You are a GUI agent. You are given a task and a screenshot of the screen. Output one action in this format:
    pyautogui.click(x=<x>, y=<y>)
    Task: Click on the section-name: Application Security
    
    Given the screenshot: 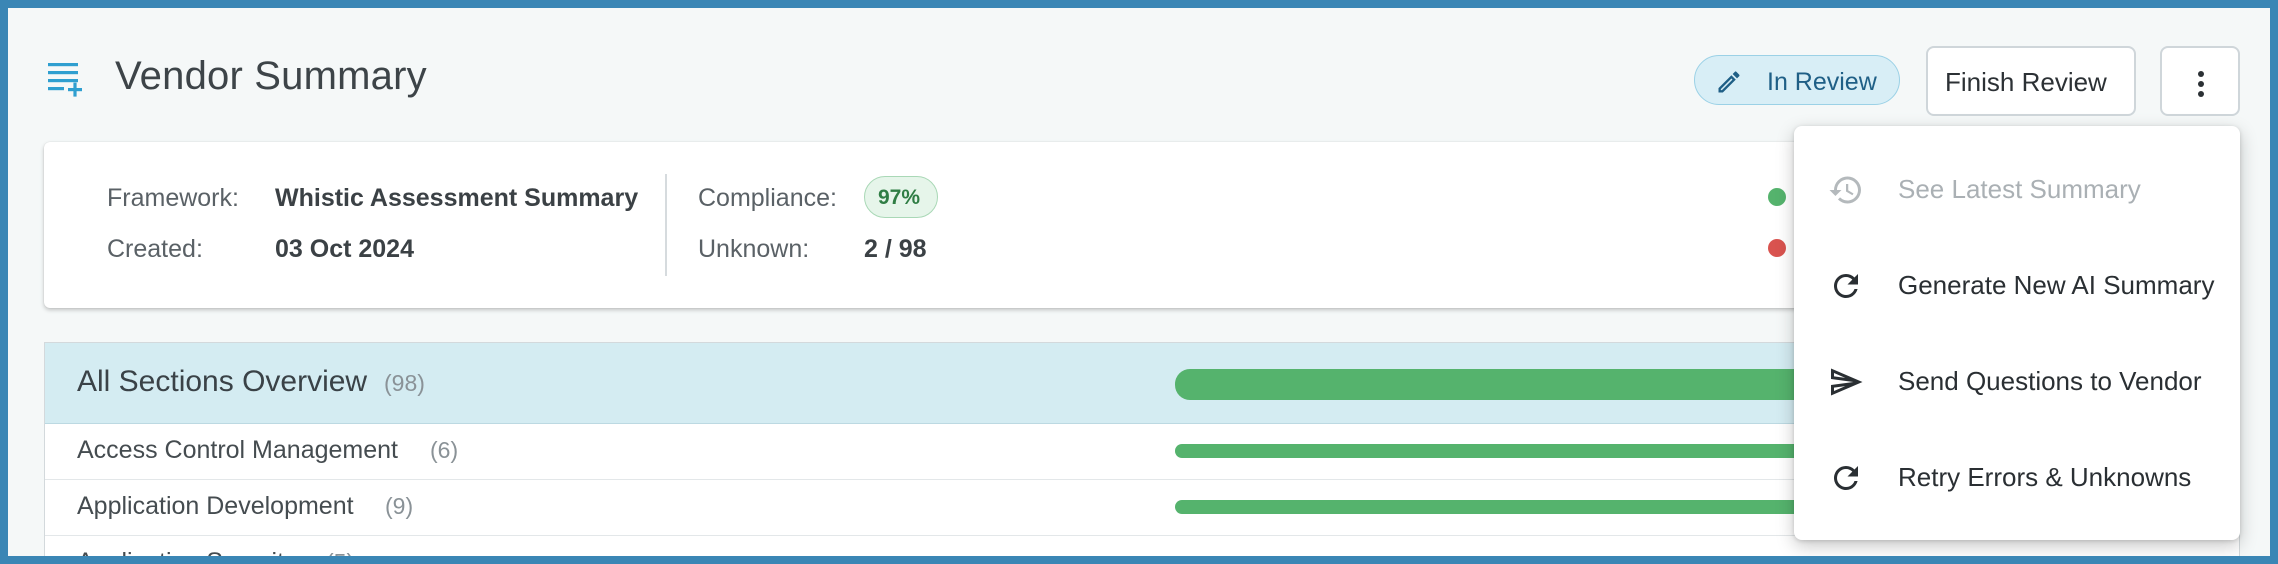 What is the action you would take?
    pyautogui.click(x=187, y=556)
    